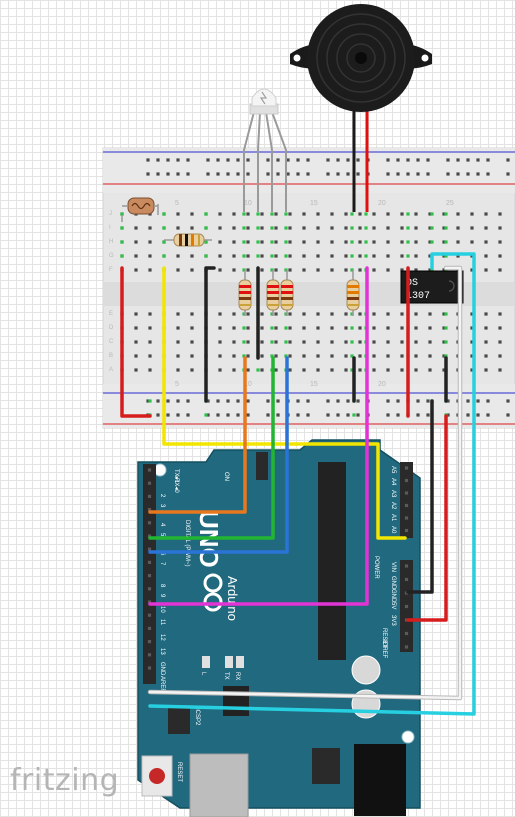  What do you see at coordinates (206, 662) in the screenshot?
I see `led-l` at bounding box center [206, 662].